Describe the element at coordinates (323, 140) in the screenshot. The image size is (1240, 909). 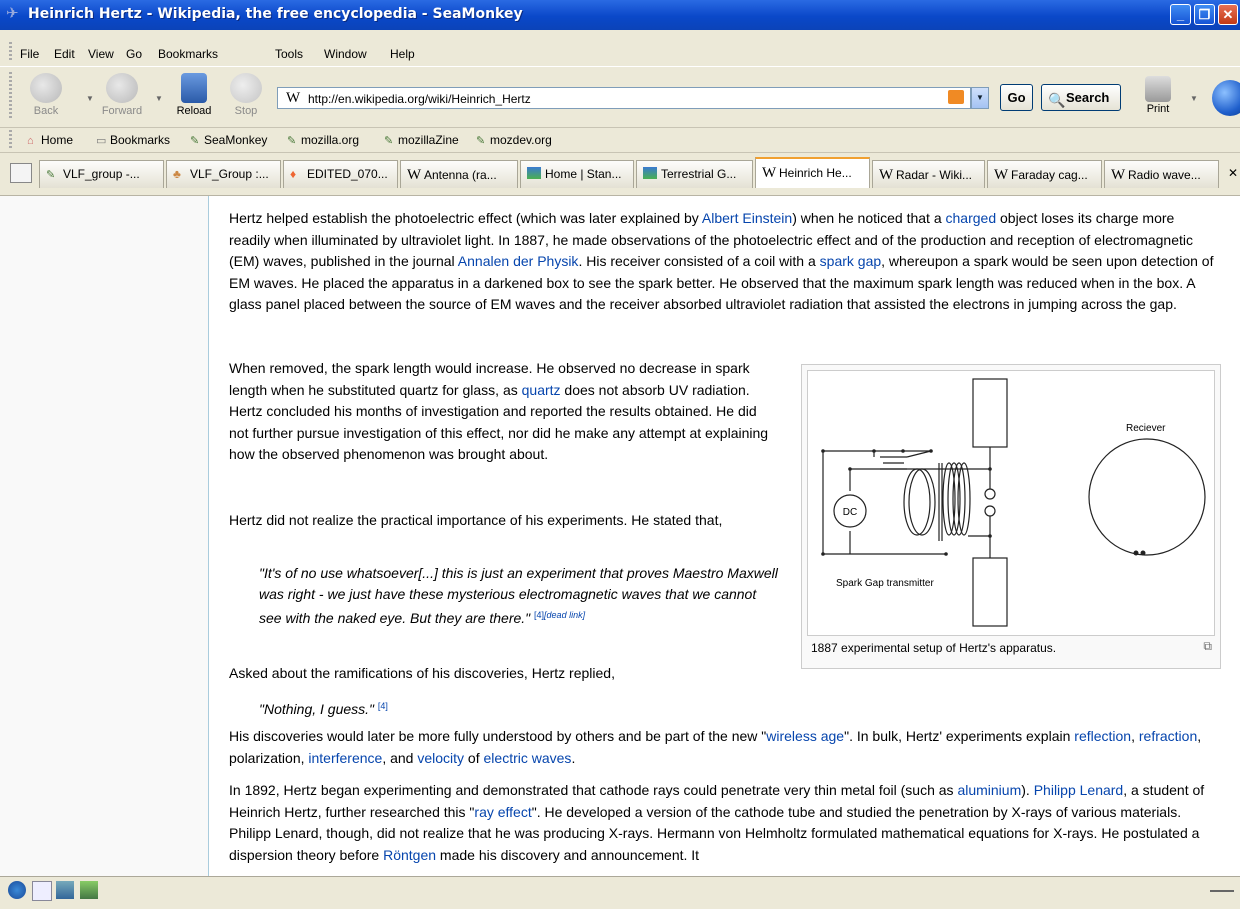
I see `bookmark-mozilla-org: ✎ mozilla.org` at that location.